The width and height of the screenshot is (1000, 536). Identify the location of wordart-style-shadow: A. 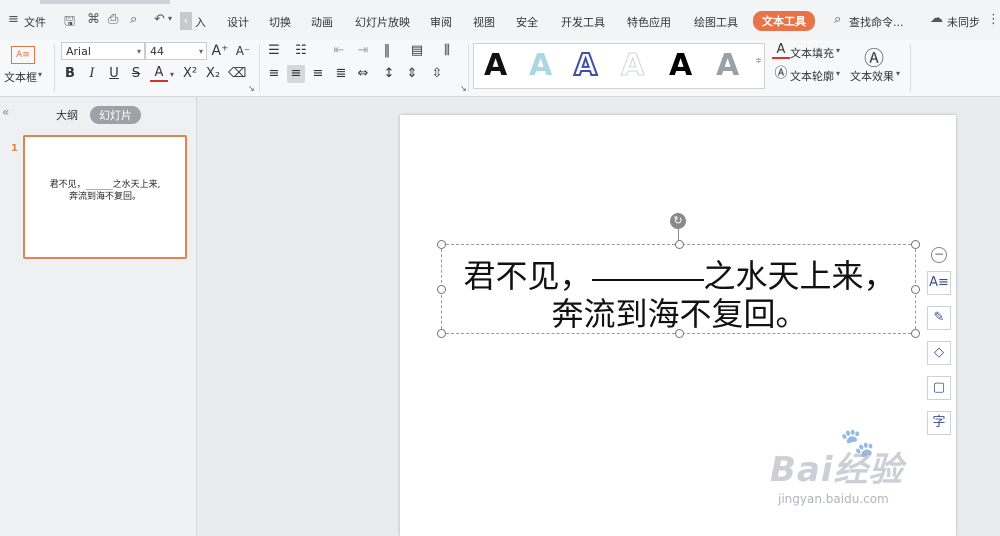
(680, 66).